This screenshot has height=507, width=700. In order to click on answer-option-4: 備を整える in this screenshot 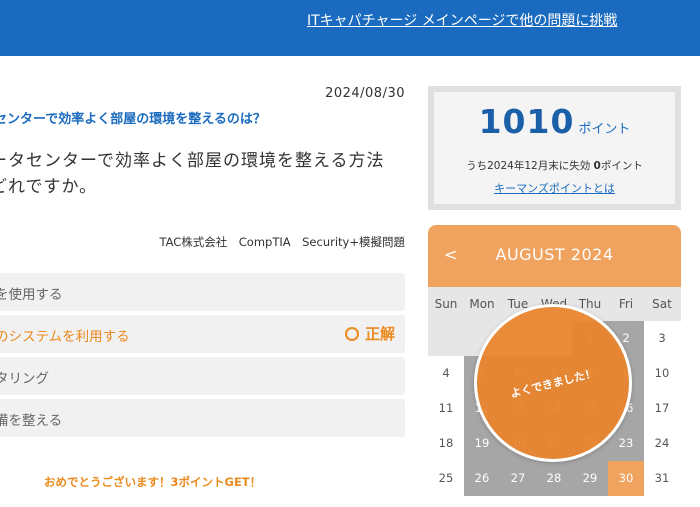, I will do `click(202, 418)`.